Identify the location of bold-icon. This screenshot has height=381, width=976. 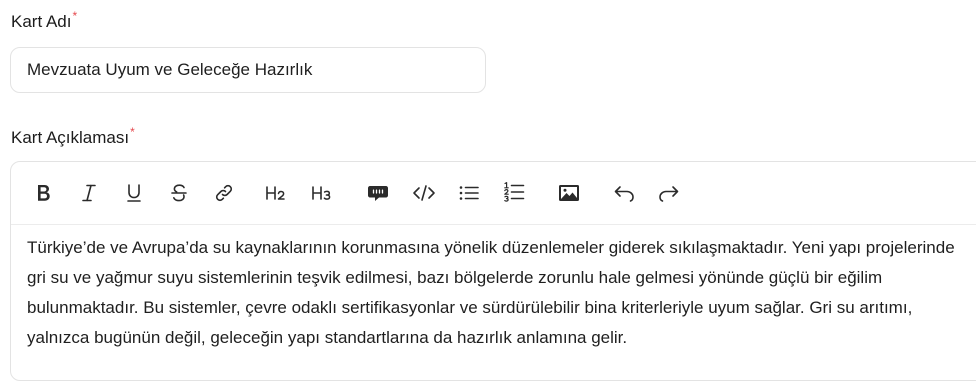
(44, 193).